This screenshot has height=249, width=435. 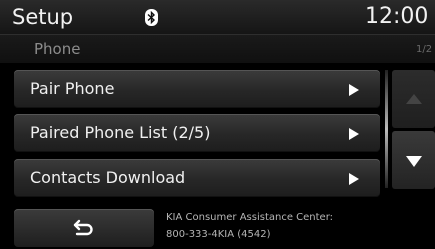 What do you see at coordinates (120, 132) in the screenshot?
I see `menu-item-label: Paired Phone List (2/5)` at bounding box center [120, 132].